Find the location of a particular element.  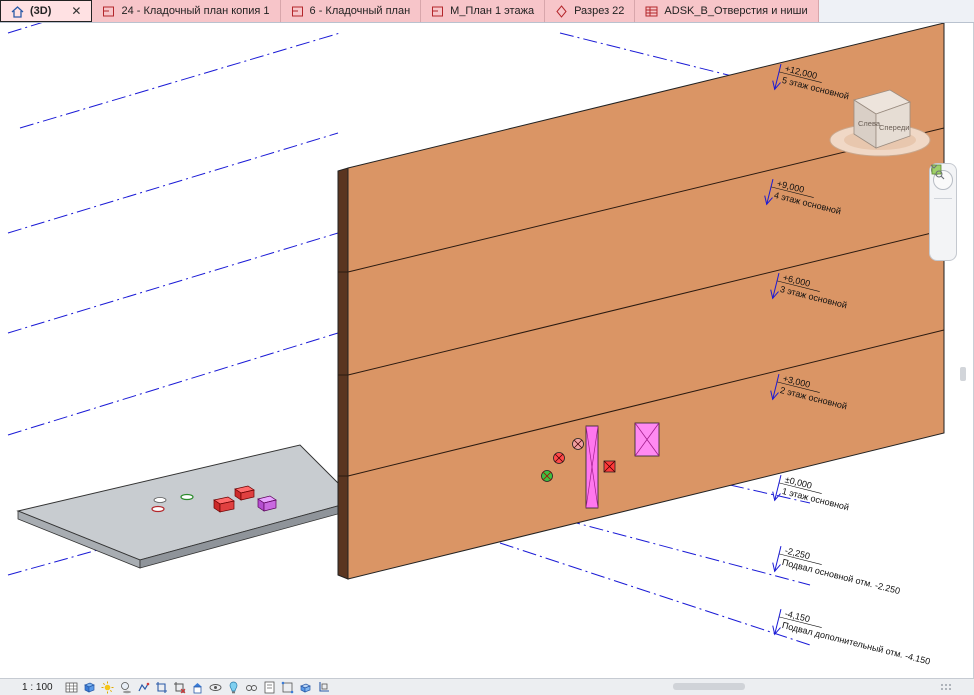

zoom-region-icon is located at coordinates (942, 195).